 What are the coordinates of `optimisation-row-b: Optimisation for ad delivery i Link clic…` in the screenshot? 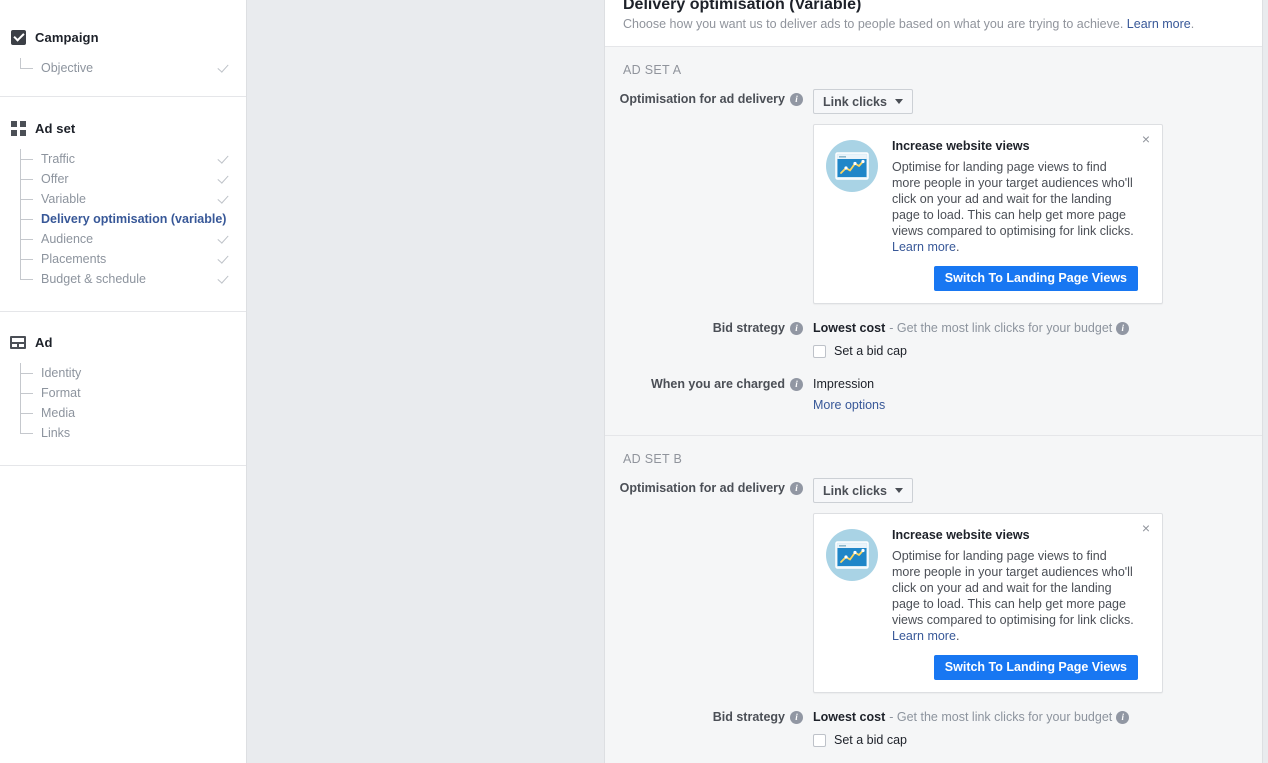 It's located at (936, 585).